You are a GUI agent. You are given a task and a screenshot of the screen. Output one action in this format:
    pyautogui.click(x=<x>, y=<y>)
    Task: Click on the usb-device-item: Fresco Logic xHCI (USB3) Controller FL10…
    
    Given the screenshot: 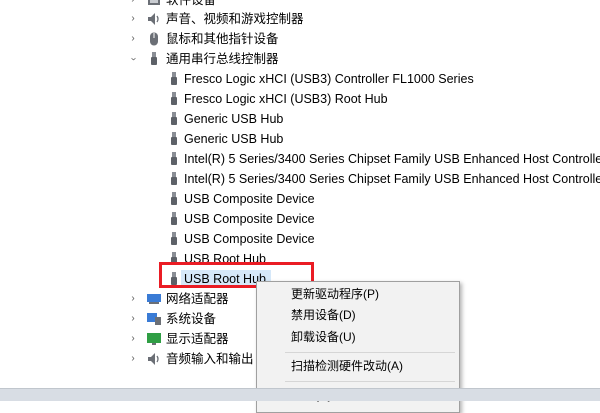 What is the action you would take?
    pyautogui.click(x=300, y=79)
    